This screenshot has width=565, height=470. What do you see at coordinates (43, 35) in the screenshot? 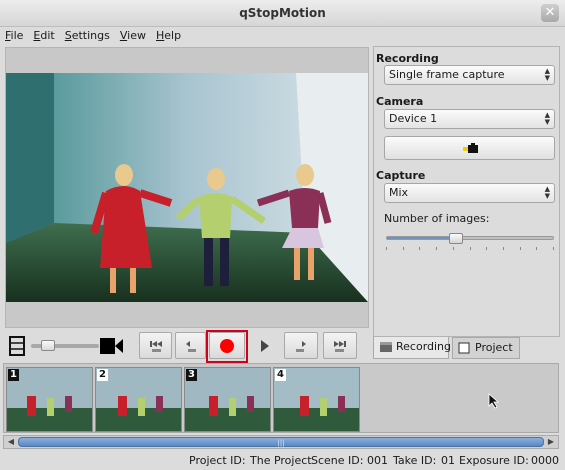
I see `menu-edit: Edit` at bounding box center [43, 35].